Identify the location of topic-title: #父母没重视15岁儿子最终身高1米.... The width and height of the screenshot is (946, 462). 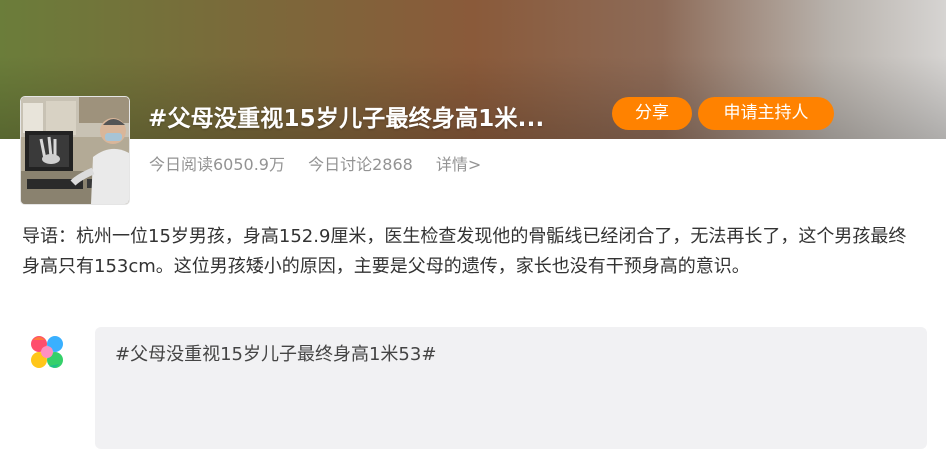
(346, 119).